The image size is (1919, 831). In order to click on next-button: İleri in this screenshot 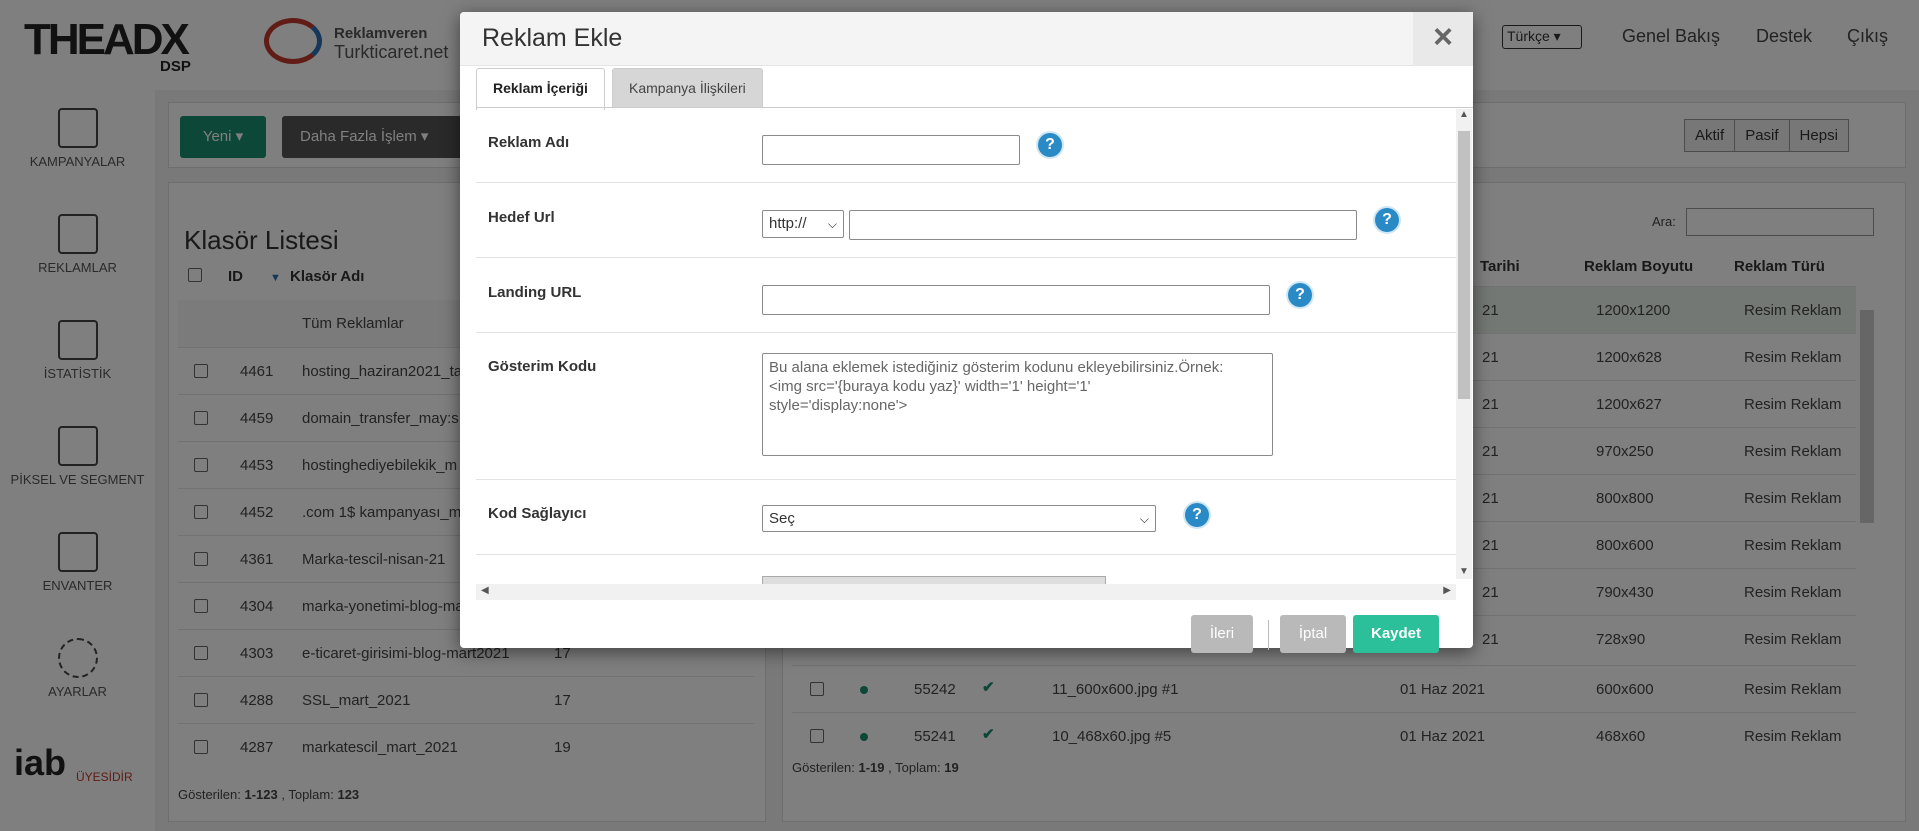, I will do `click(1222, 634)`.